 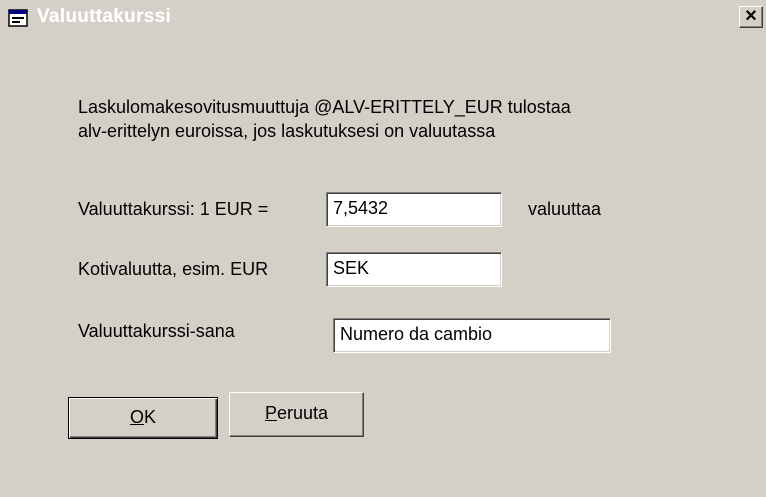 What do you see at coordinates (150, 417) in the screenshot?
I see `ok-label-rest: K` at bounding box center [150, 417].